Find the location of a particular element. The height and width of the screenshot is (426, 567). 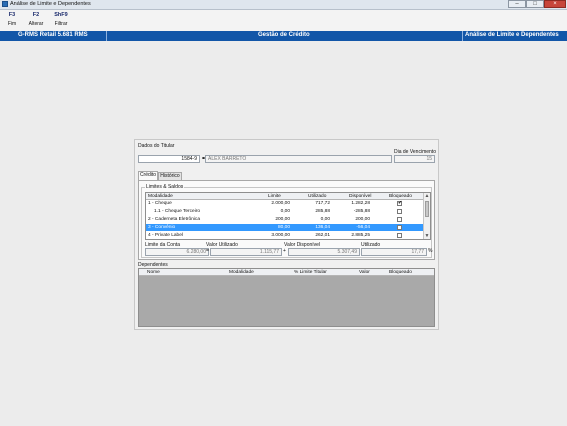

cell-disponivel: -56,04 is located at coordinates (363, 227).